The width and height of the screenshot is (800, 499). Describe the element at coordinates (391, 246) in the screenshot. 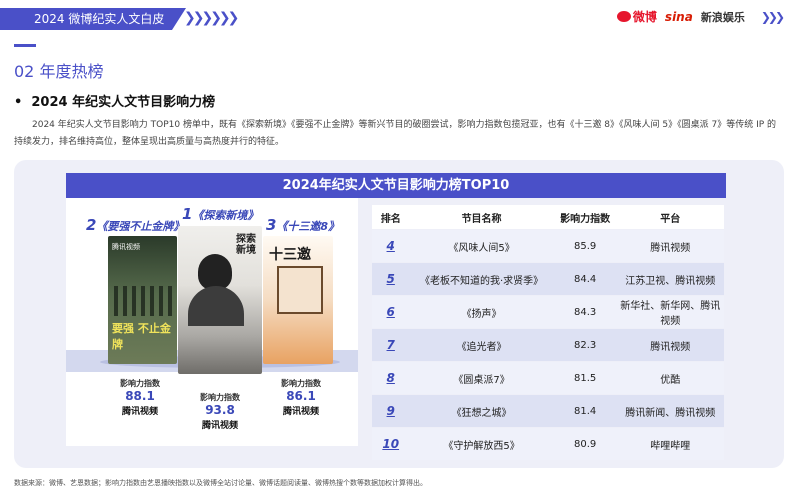

I see `row-rank: 4` at that location.